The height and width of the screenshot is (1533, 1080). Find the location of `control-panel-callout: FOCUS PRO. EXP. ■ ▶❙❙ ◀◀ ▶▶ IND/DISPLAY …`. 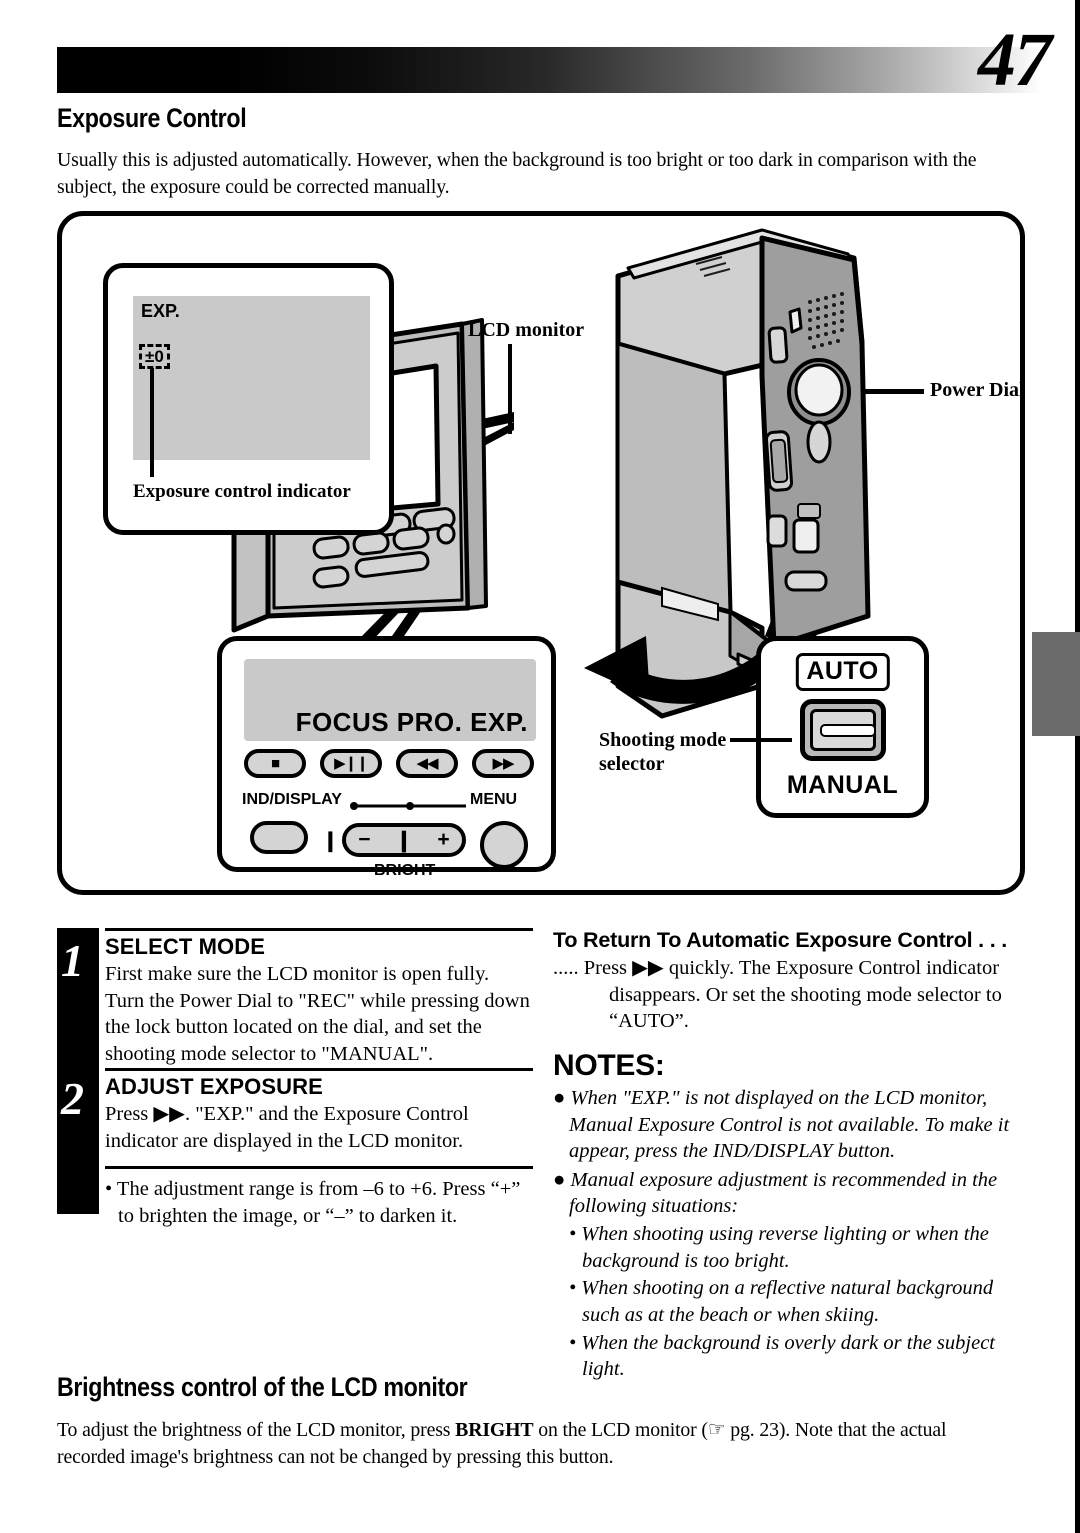

control-panel-callout: FOCUS PRO. EXP. ■ ▶❙❙ ◀◀ ▶▶ IND/DISPLAY … is located at coordinates (386, 757).